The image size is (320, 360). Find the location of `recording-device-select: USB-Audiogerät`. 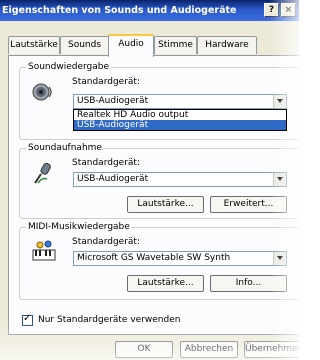

recording-device-select: USB-Audiogerät is located at coordinates (180, 179).